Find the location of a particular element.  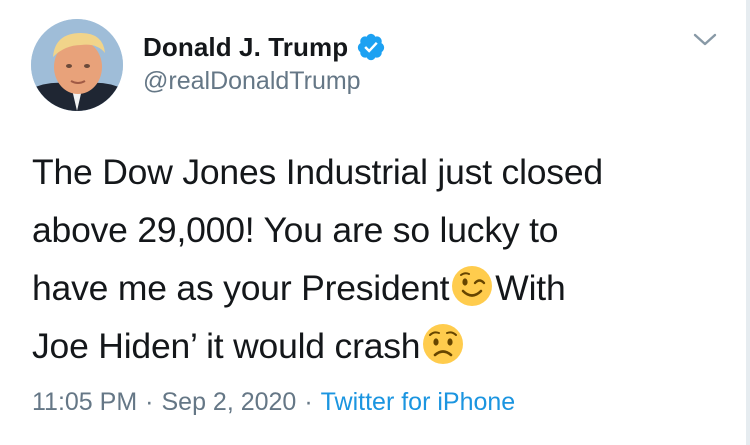

tweet-line: Joe Hiden’ it would crash is located at coordinates (382, 346).